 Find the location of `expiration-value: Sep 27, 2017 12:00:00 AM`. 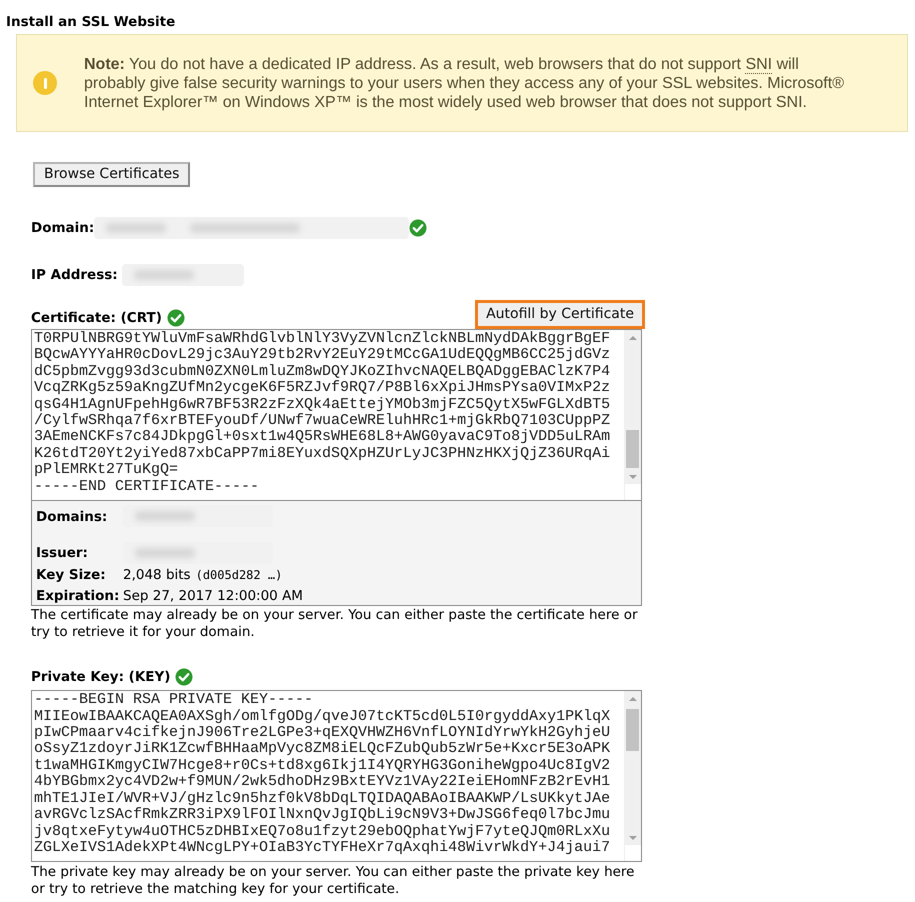

expiration-value: Sep 27, 2017 12:00:00 AM is located at coordinates (213, 596).